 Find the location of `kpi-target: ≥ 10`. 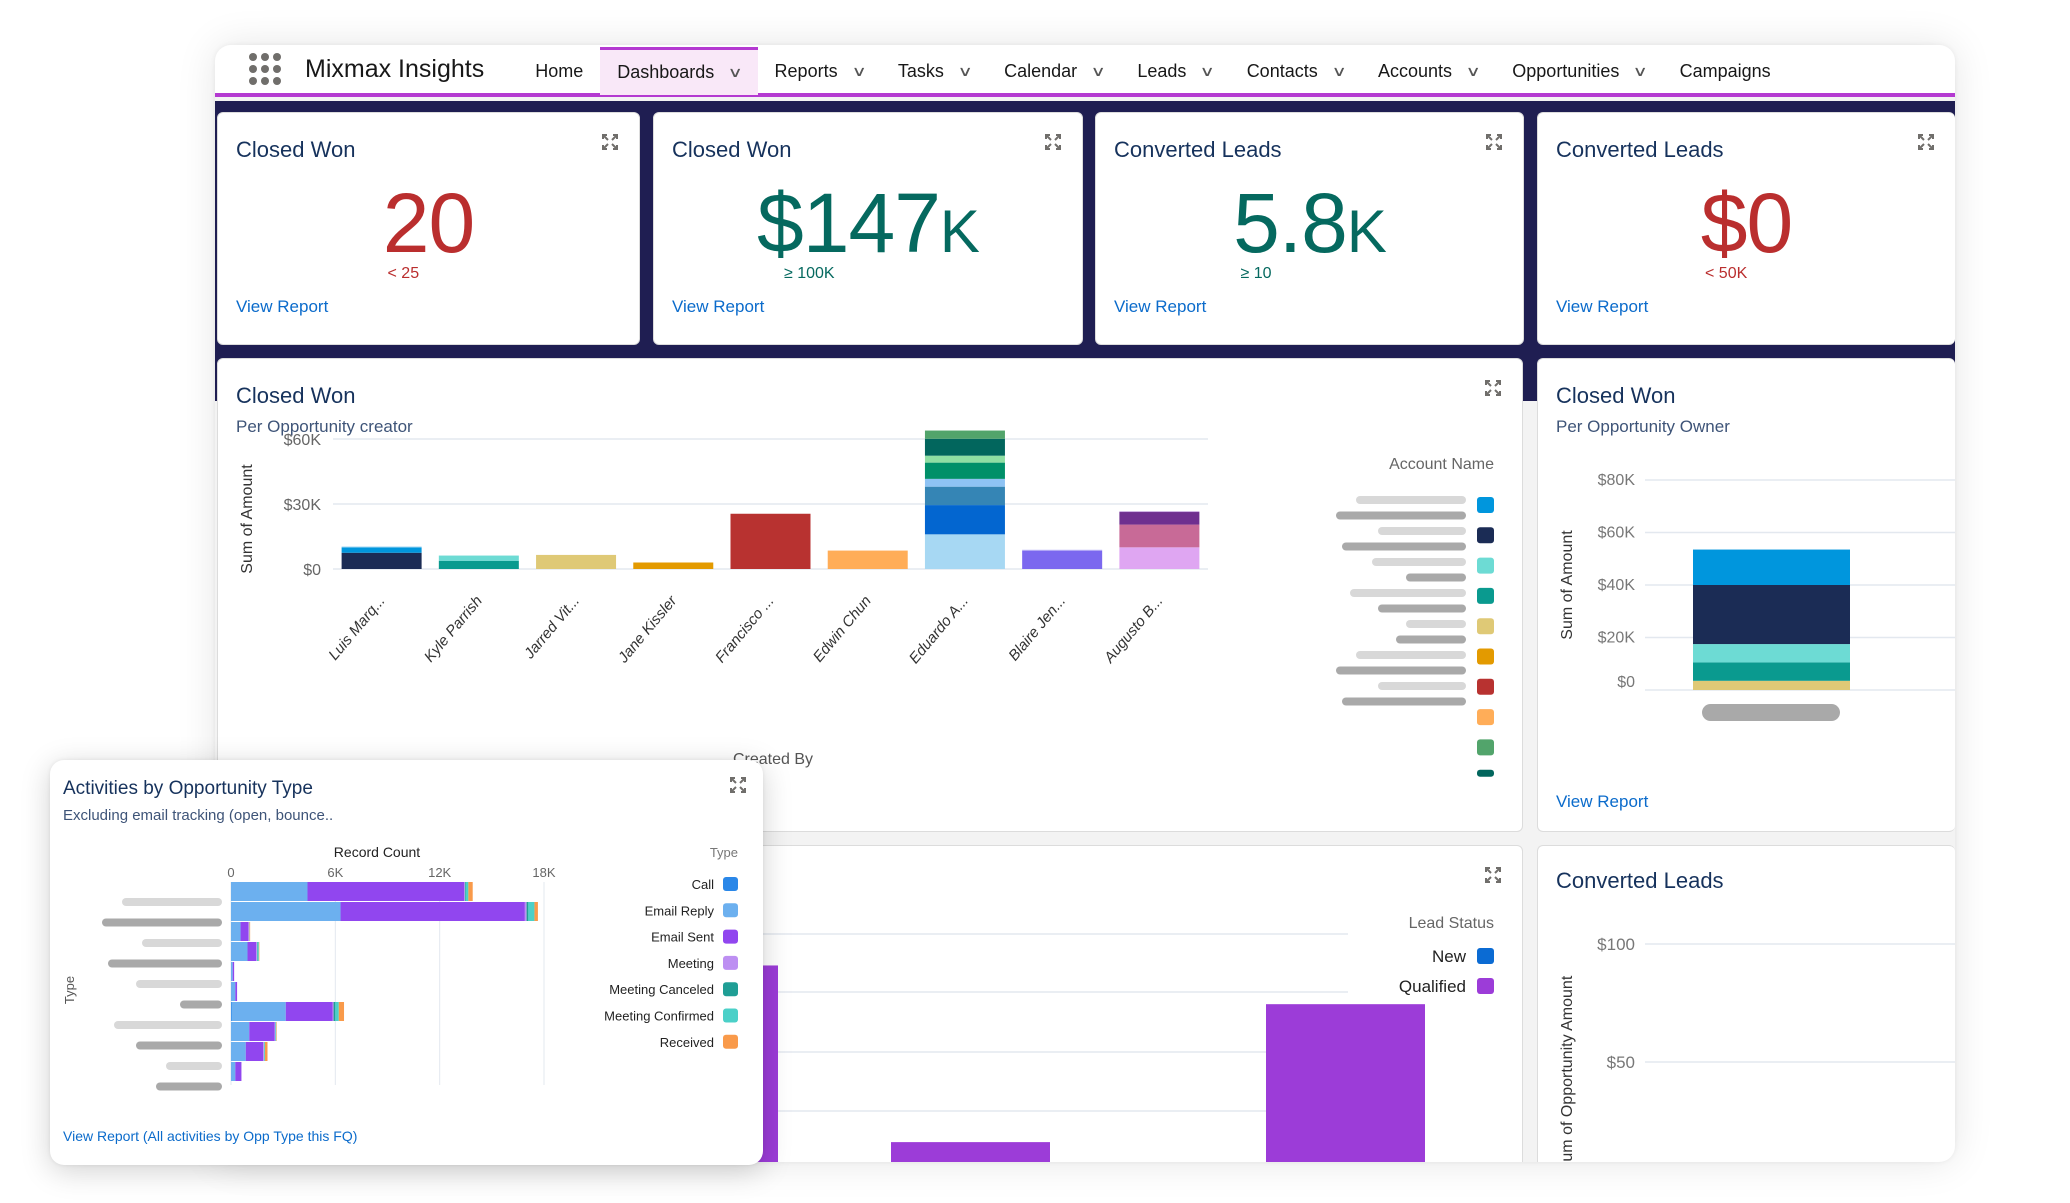

kpi-target: ≥ 10 is located at coordinates (1256, 273).